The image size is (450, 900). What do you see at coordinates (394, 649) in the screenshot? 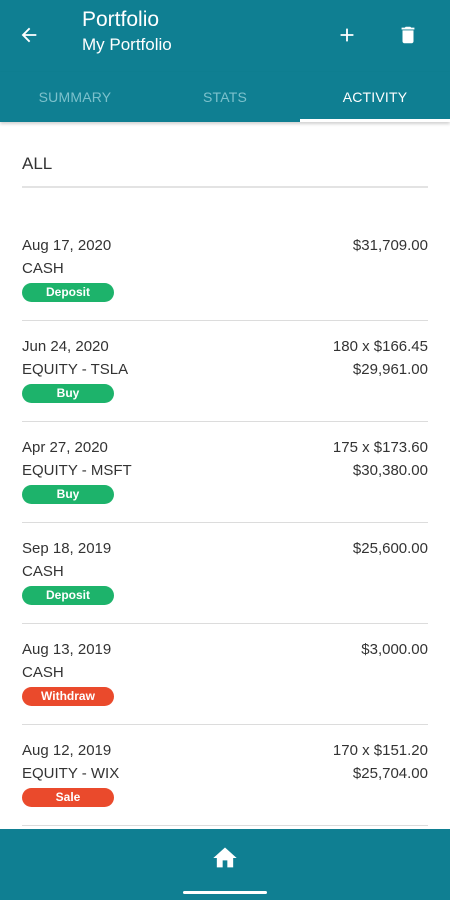
I see `activity-amount: $3,000.00` at bounding box center [394, 649].